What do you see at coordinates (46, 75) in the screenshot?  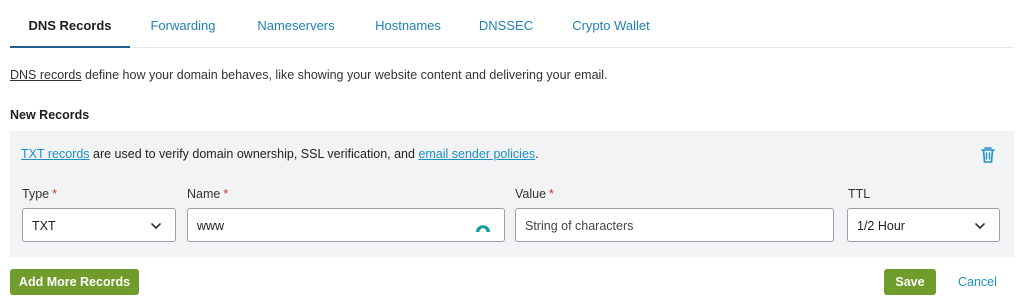 I see `dns-records-link: DNS records` at bounding box center [46, 75].